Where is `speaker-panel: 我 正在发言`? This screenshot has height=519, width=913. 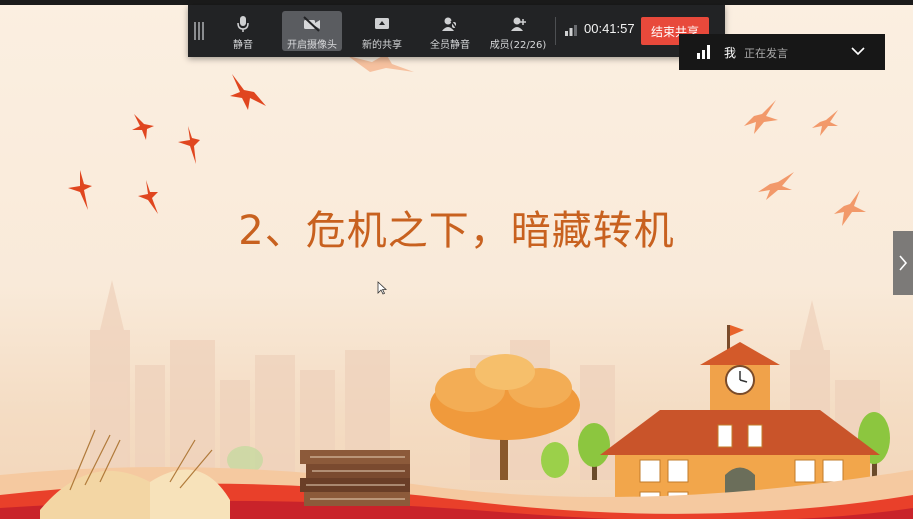
speaker-panel: 我 正在发言 is located at coordinates (782, 52).